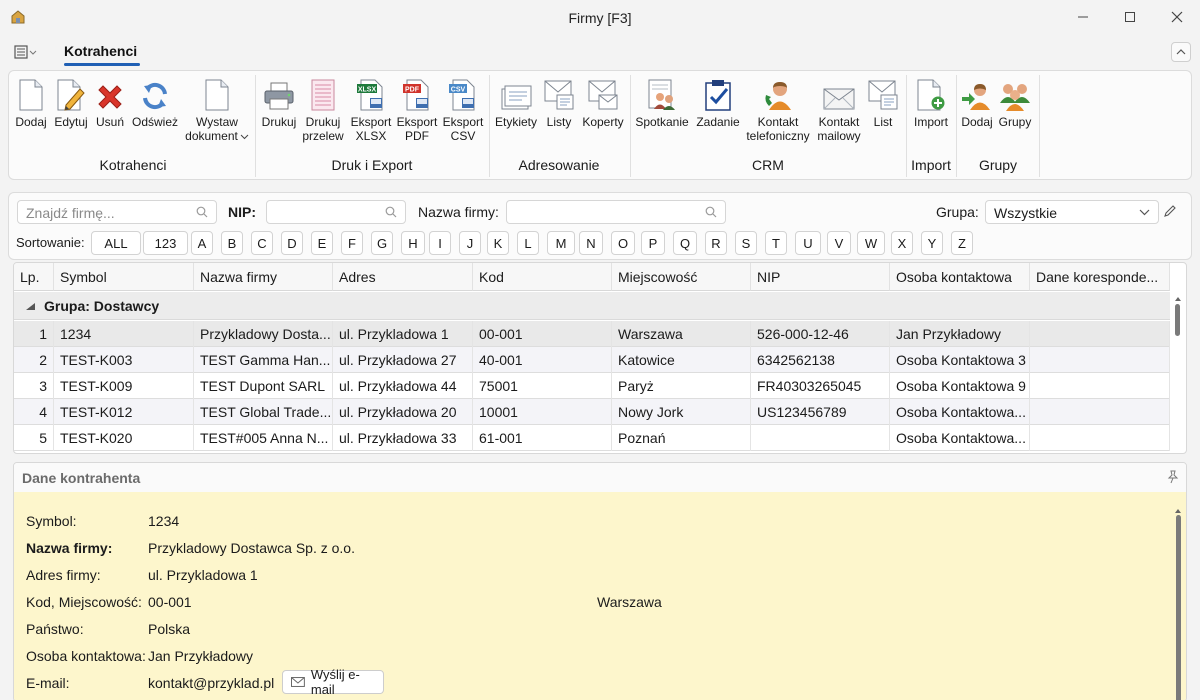 The image size is (1200, 700). I want to click on postal-city-label: Kod, Miejscowość:, so click(84, 602).